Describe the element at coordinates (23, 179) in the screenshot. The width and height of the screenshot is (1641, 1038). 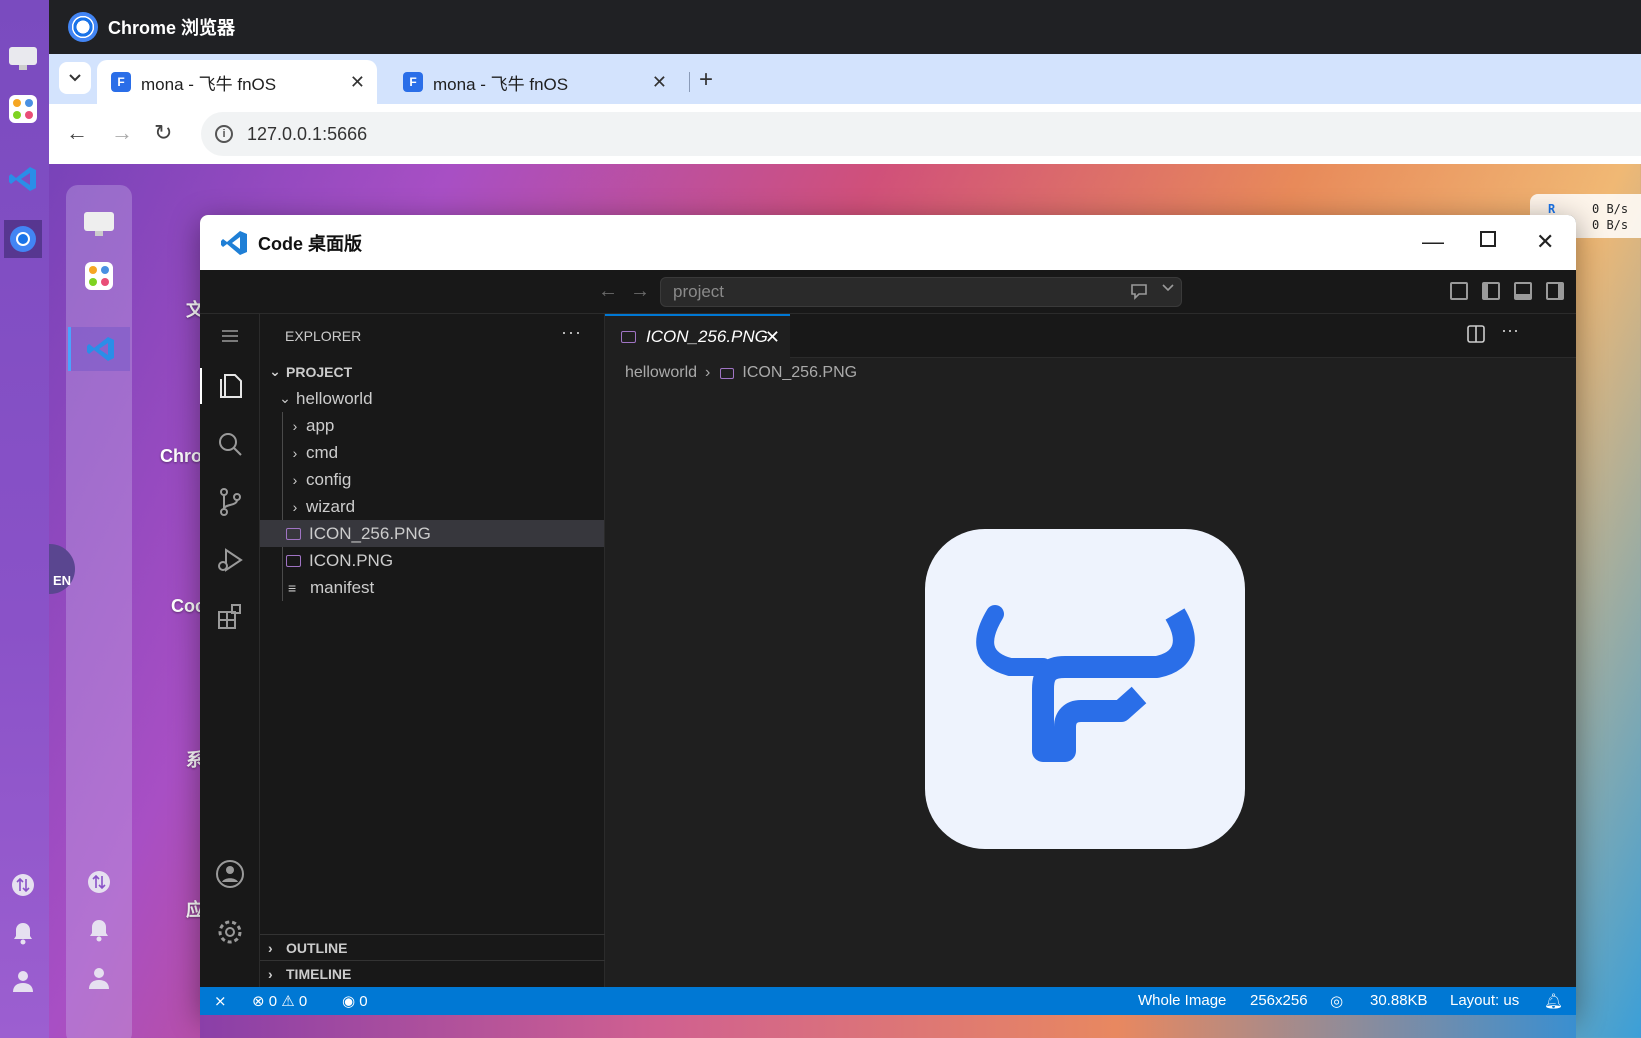
I see `vscode-icon` at that location.